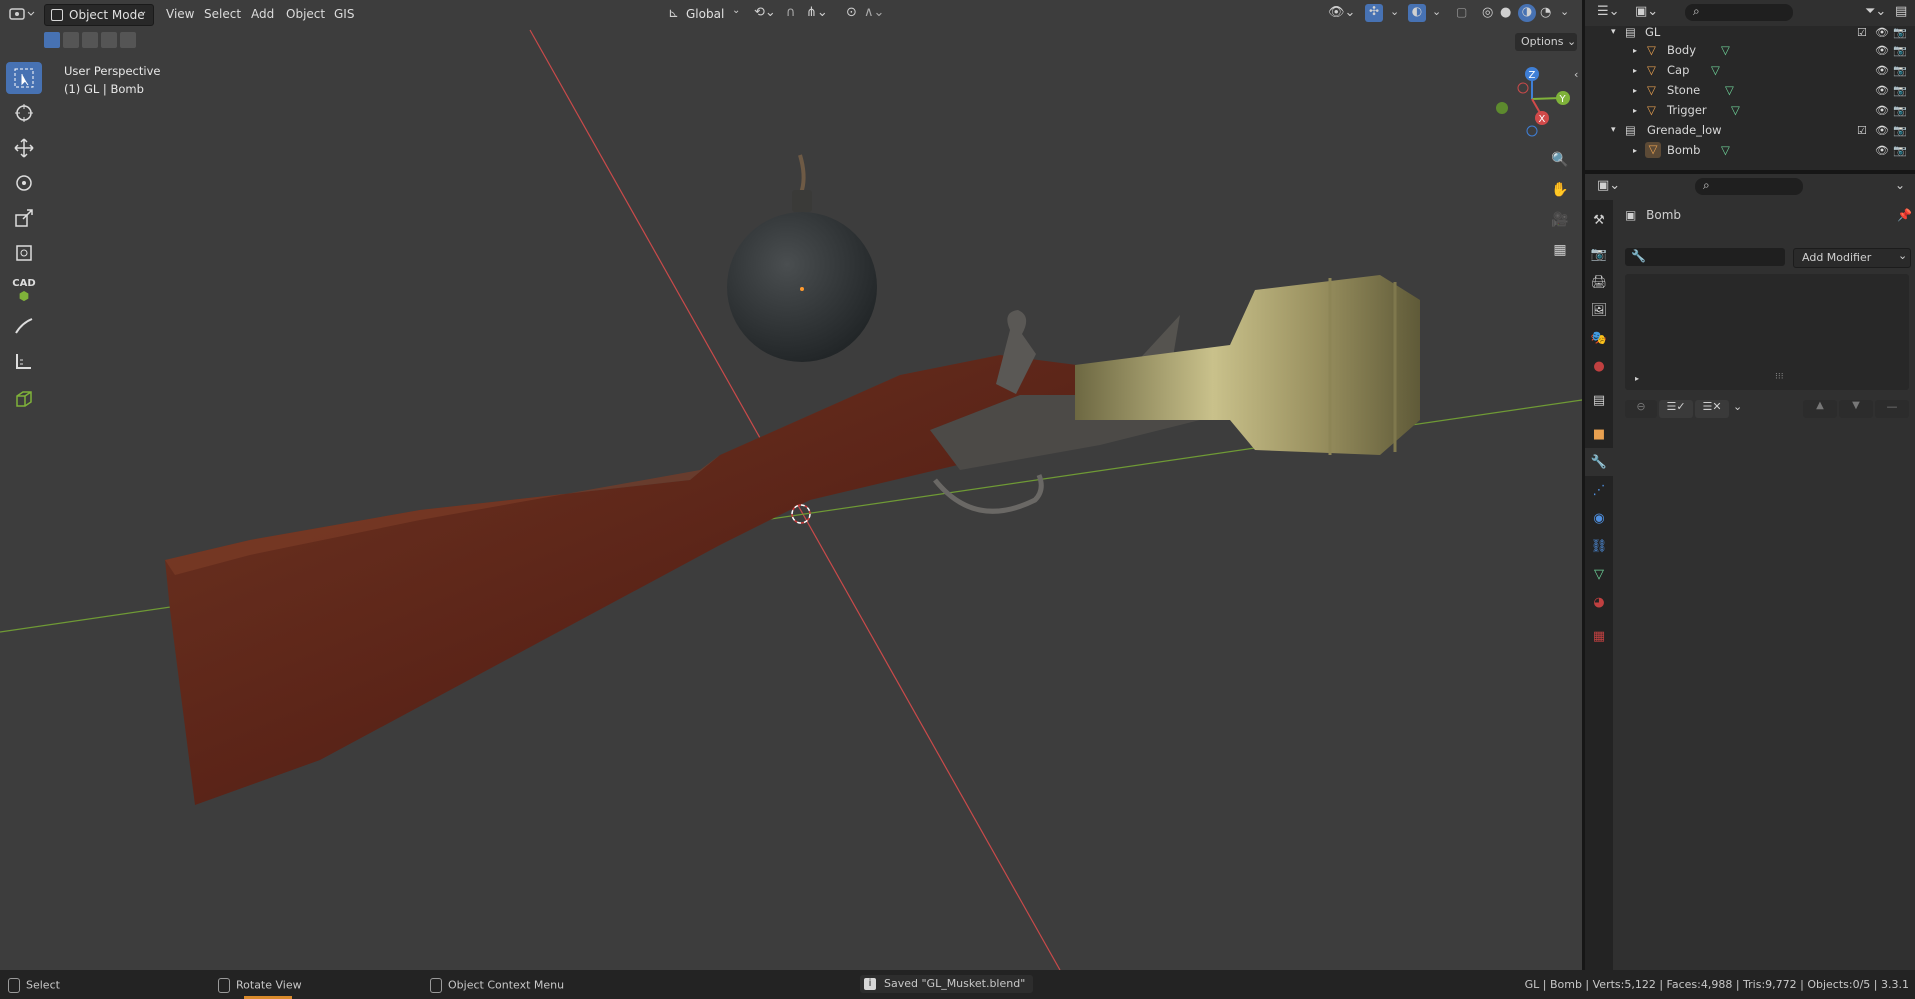 The height and width of the screenshot is (999, 1915). What do you see at coordinates (1901, 11) in the screenshot?
I see `new-collection-icon: ▤` at bounding box center [1901, 11].